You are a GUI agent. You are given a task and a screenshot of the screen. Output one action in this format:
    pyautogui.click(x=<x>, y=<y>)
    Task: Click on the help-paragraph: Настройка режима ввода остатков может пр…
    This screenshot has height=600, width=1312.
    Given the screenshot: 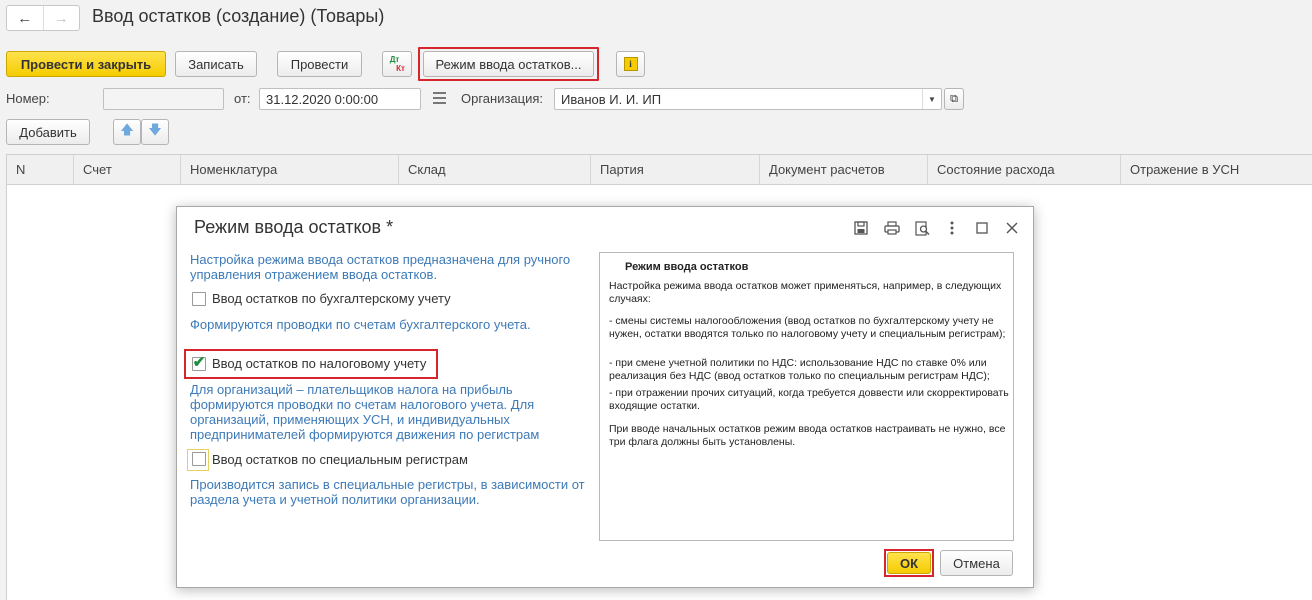 What is the action you would take?
    pyautogui.click(x=805, y=292)
    